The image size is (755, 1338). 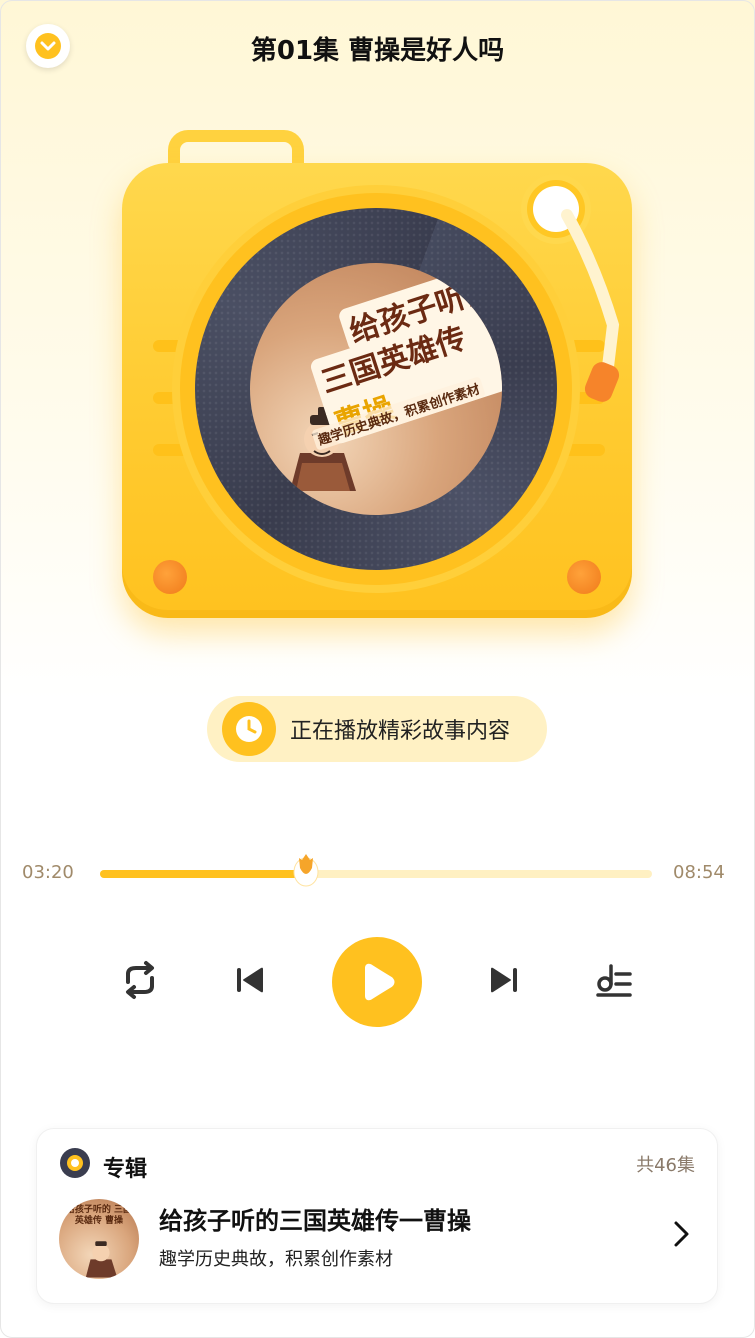 I want to click on next-button, so click(x=504, y=980).